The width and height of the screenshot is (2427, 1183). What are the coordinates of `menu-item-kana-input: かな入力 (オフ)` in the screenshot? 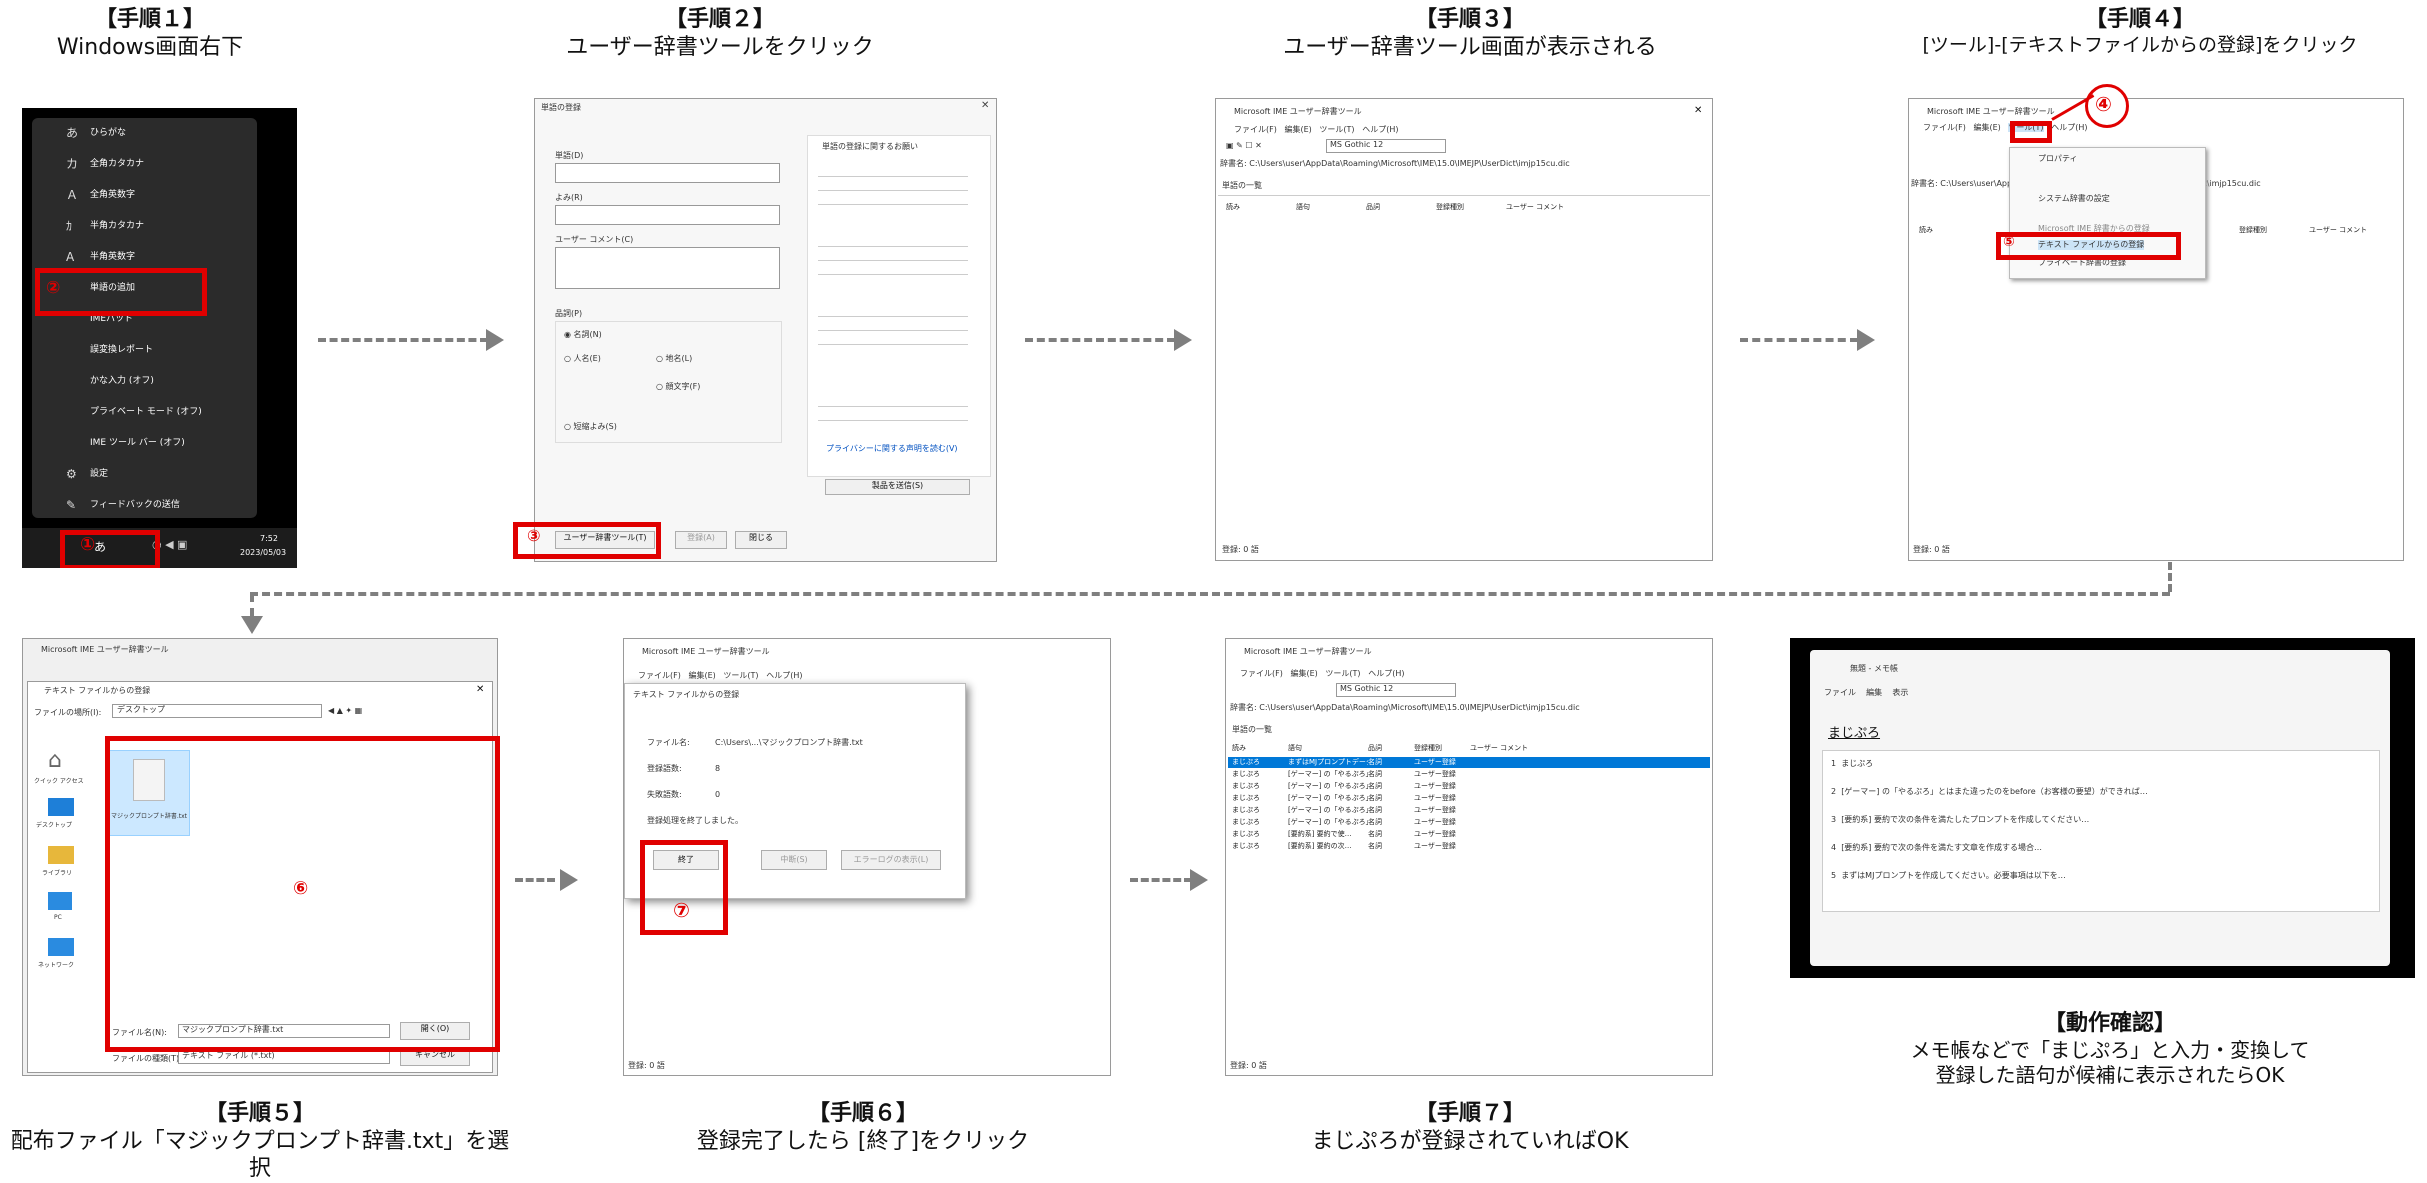 It's located at (144, 381).